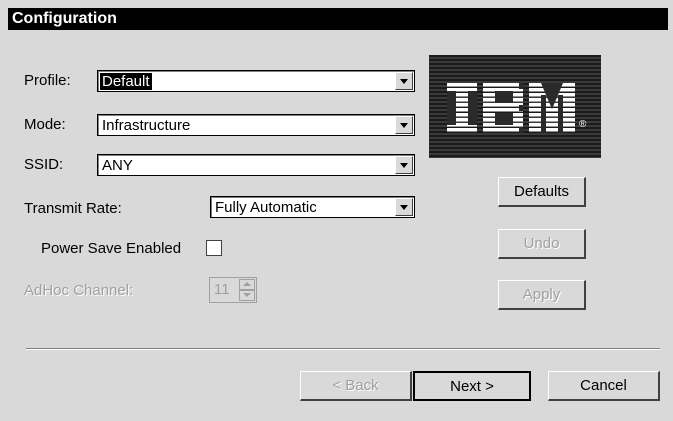  I want to click on transmit-rate-label: Transmit Rate:, so click(73, 208).